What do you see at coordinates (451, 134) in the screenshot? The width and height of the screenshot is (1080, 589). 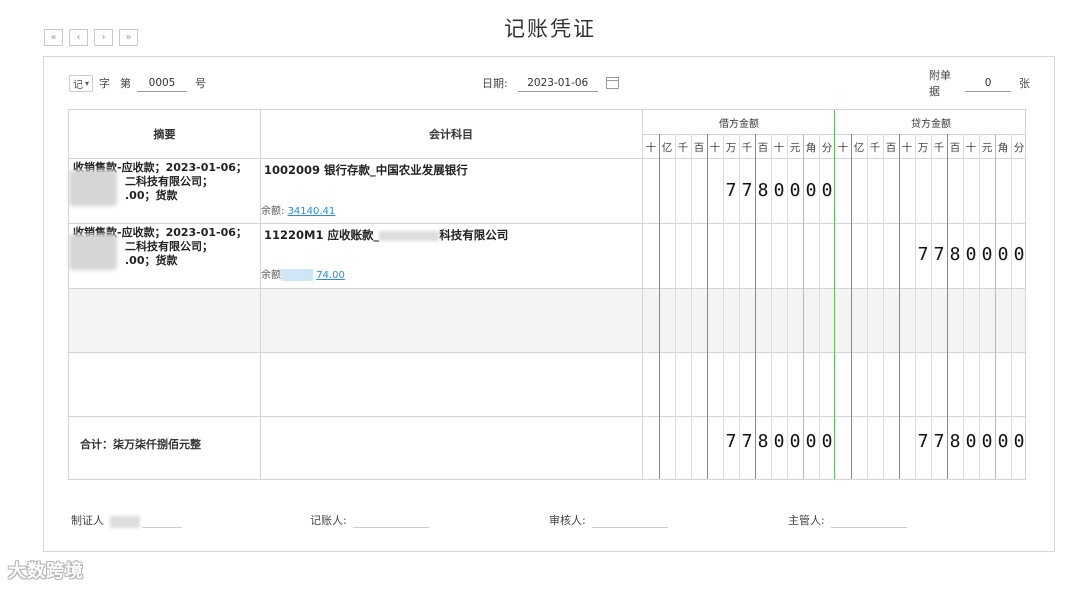 I see `account-header: 会计科目` at bounding box center [451, 134].